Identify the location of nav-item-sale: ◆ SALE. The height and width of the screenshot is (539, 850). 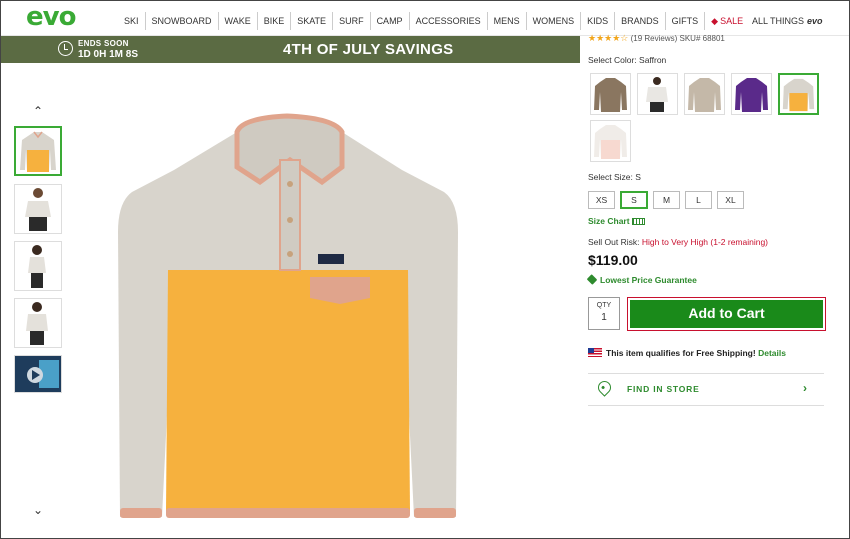
(726, 21).